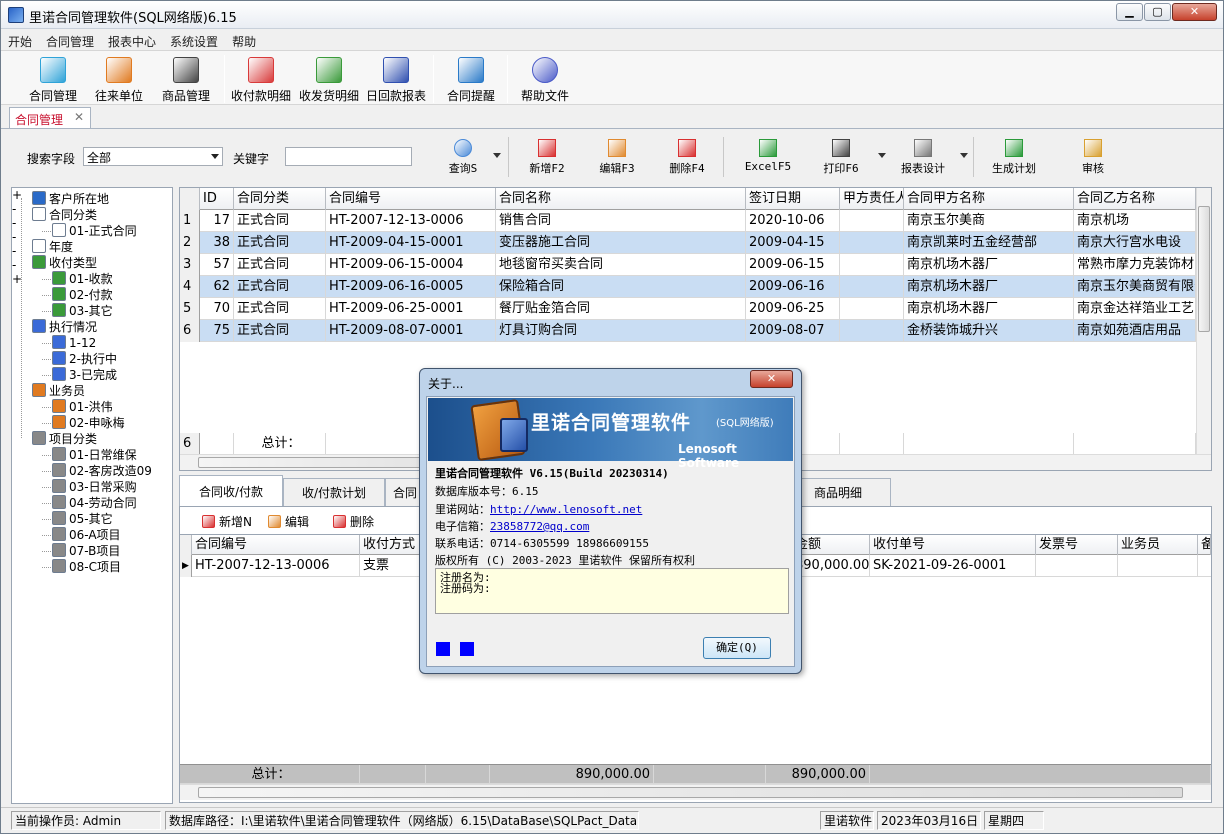  I want to click on column-header-method: 收付方式, so click(393, 545).